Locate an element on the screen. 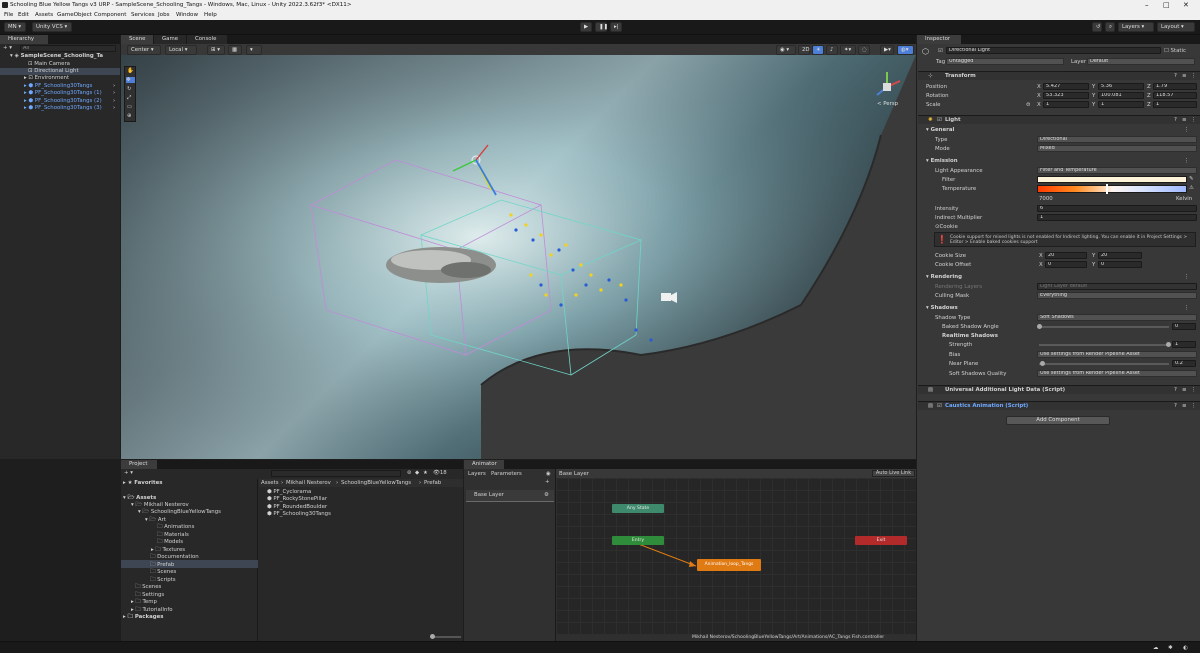 The image size is (1200, 653). hierarchy-item-prefab-3: ▸ ⬢ PF_Schooling30Tangs (3) is located at coordinates (63, 108).